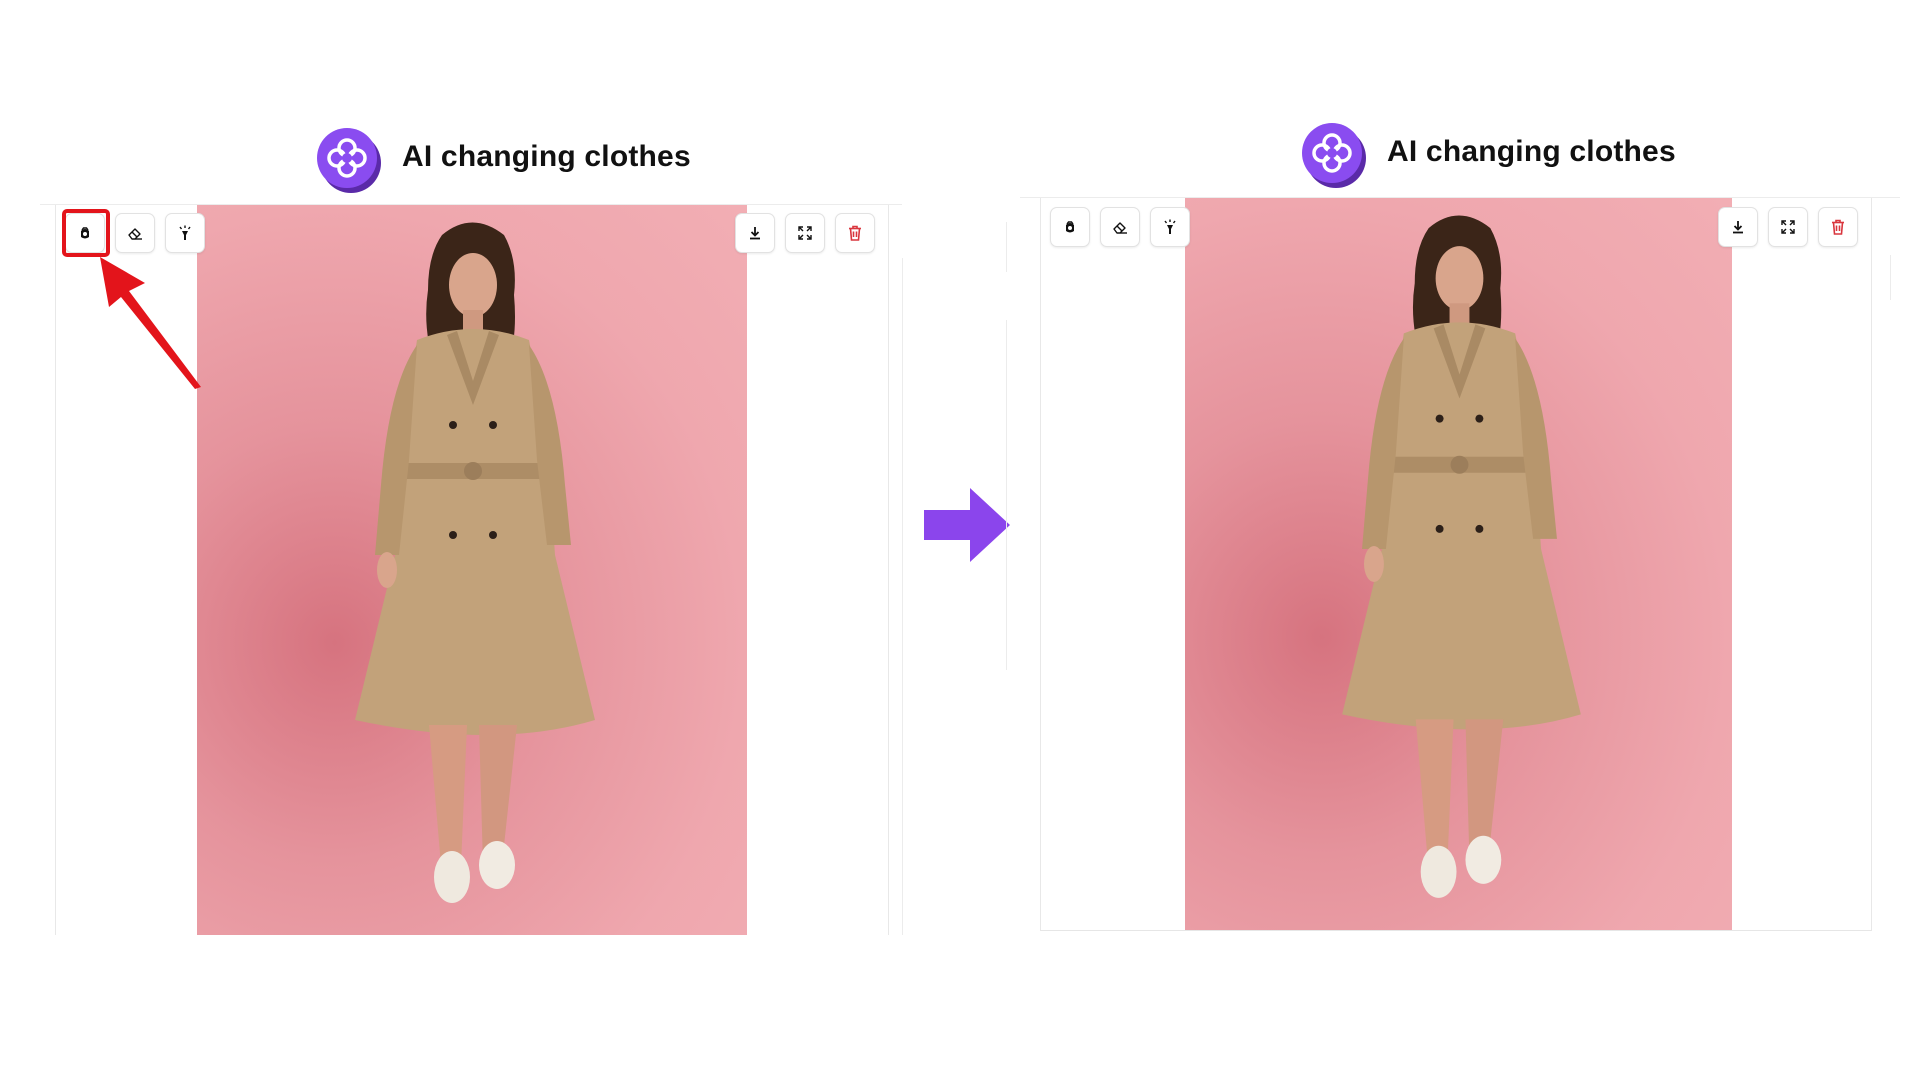 This screenshot has width=1920, height=1080. I want to click on highlight-box, so click(86, 233).